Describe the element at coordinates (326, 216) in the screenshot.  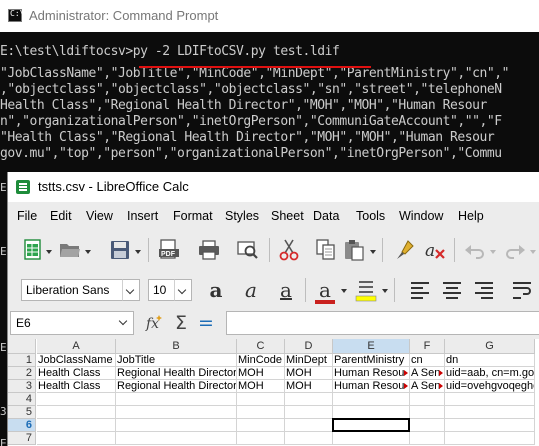
I see `menu-data: Data` at that location.